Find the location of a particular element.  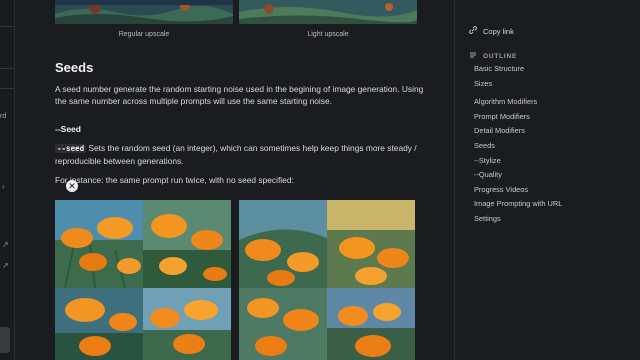

outline-item-detail-modifiers: Detail Modifiers is located at coordinates (518, 131).